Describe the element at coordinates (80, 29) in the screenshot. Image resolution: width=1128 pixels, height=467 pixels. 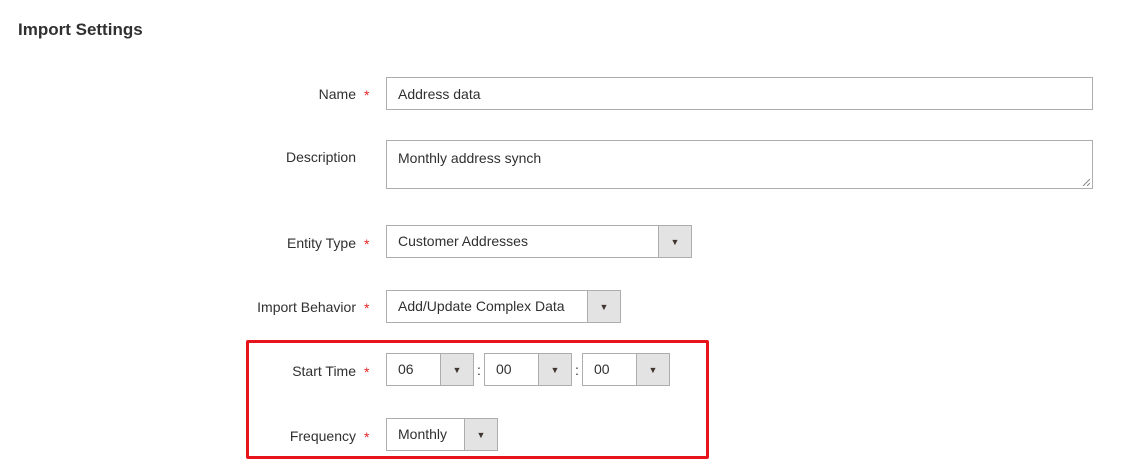
I see `section-title: Import Settings` at that location.